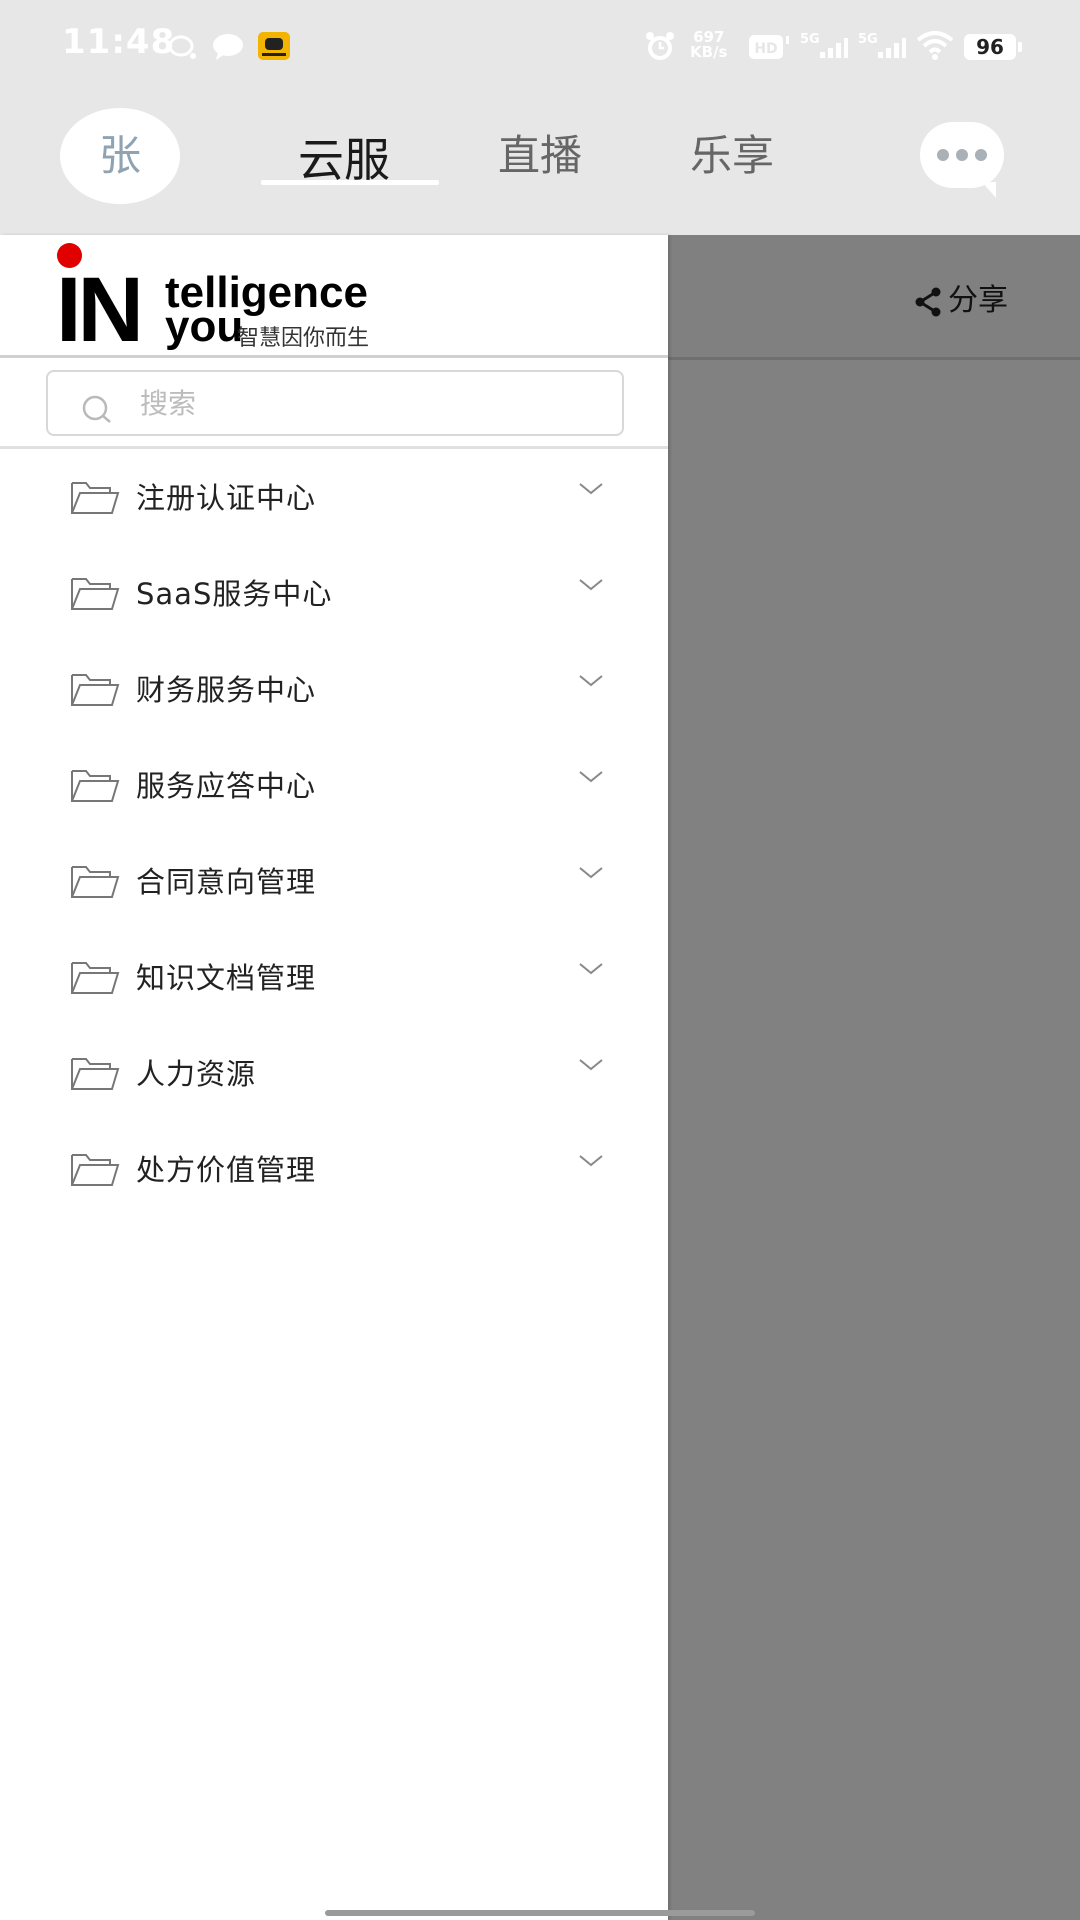  What do you see at coordinates (334, 1169) in the screenshot?
I see `menu-item-prescription: 处方价值管理` at bounding box center [334, 1169].